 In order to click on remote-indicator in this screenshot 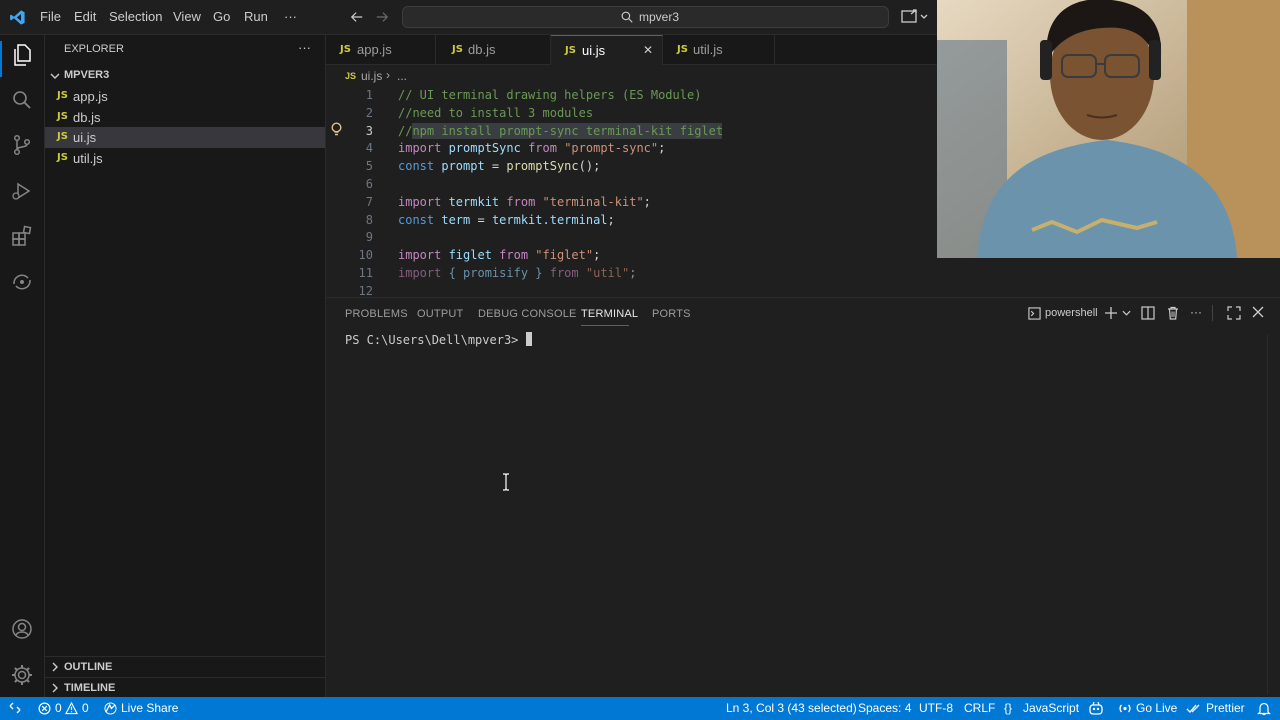, I will do `click(15, 708)`.